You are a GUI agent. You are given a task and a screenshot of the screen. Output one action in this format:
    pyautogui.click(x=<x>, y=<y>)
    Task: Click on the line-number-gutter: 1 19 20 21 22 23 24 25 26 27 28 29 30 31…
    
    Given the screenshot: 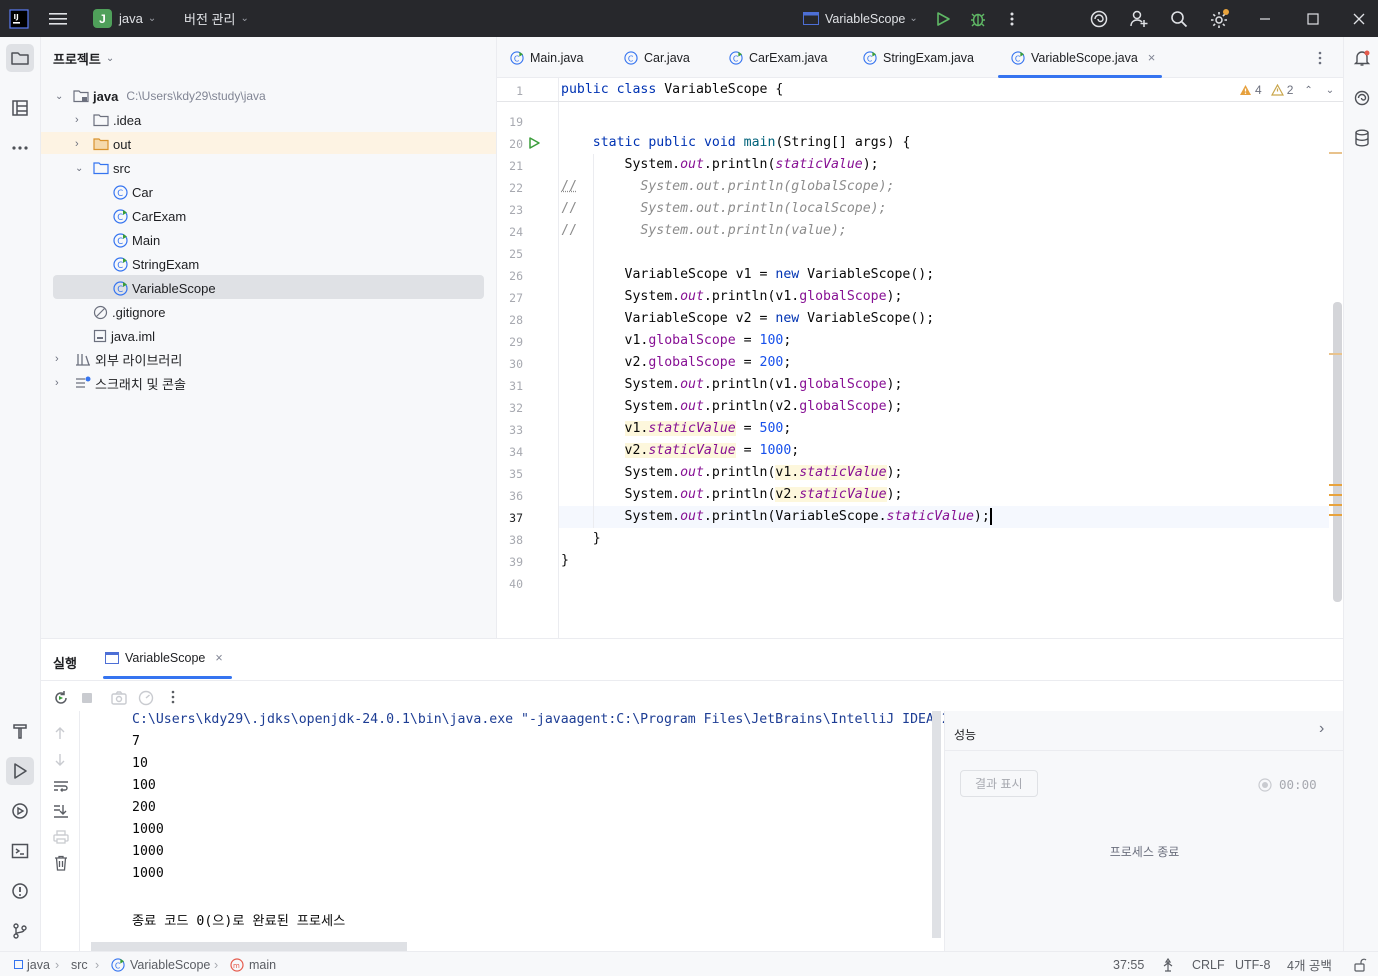 What is the action you would take?
    pyautogui.click(x=528, y=358)
    